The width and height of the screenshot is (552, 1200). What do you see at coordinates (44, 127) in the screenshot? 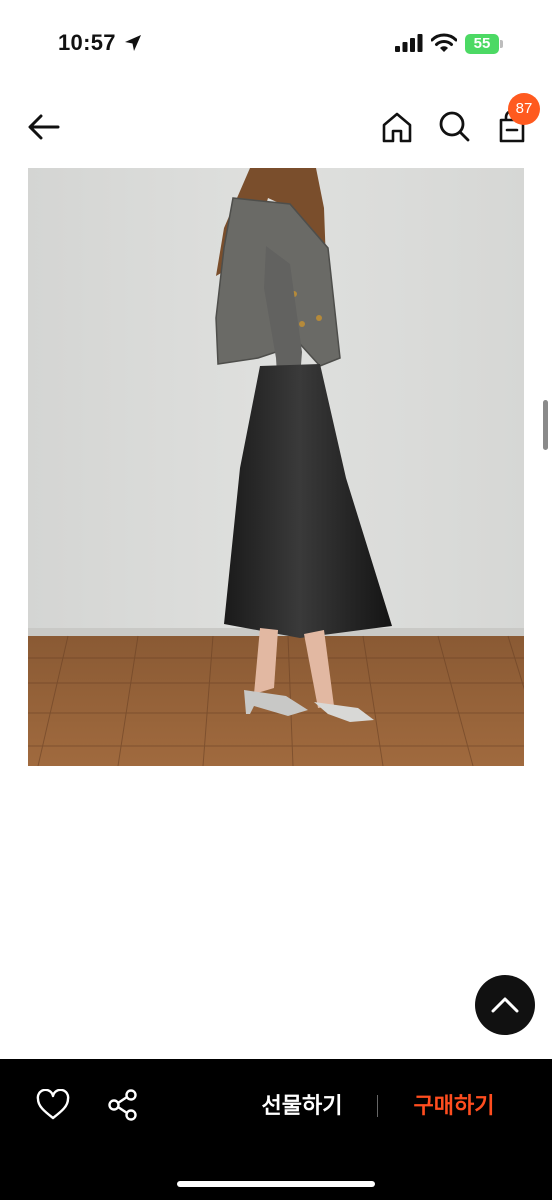
I see `back-arrow-icon` at bounding box center [44, 127].